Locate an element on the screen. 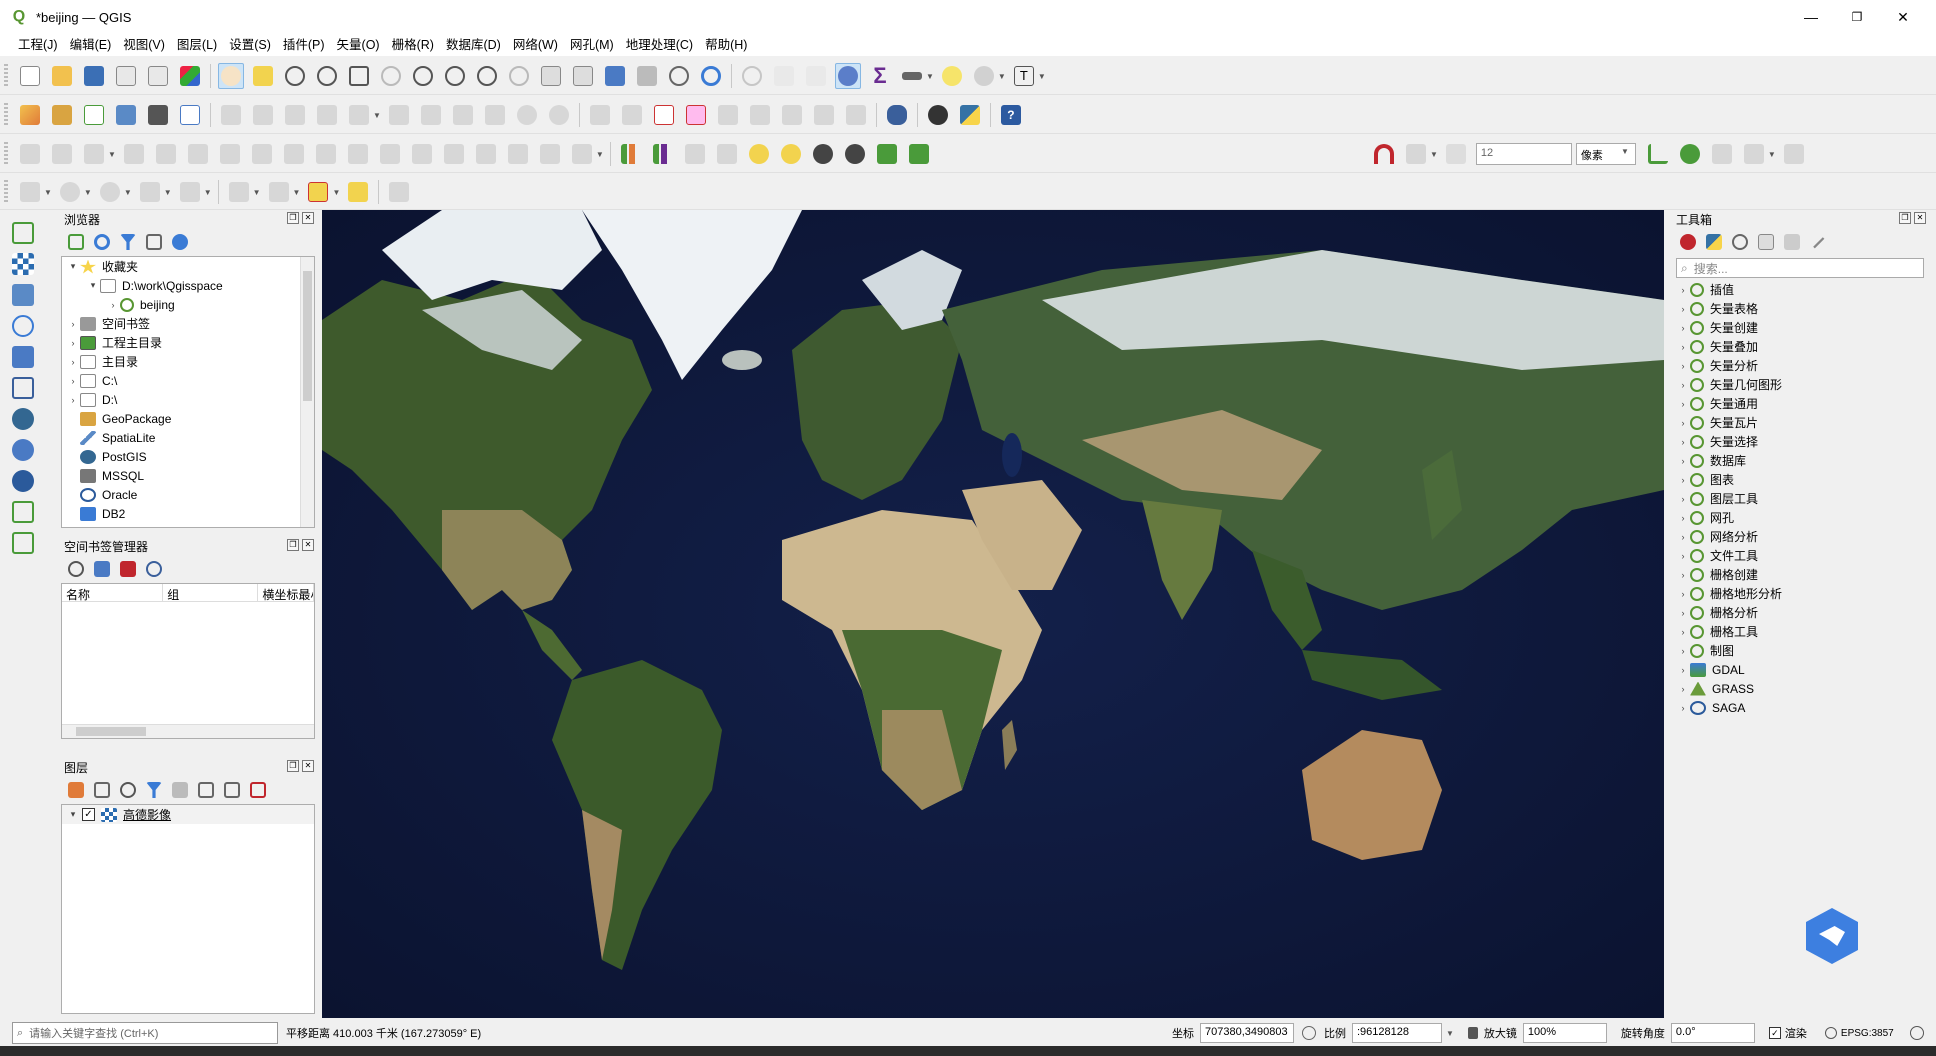 The height and width of the screenshot is (1056, 1936). add-postgis-layer-button is located at coordinates (28, 419).